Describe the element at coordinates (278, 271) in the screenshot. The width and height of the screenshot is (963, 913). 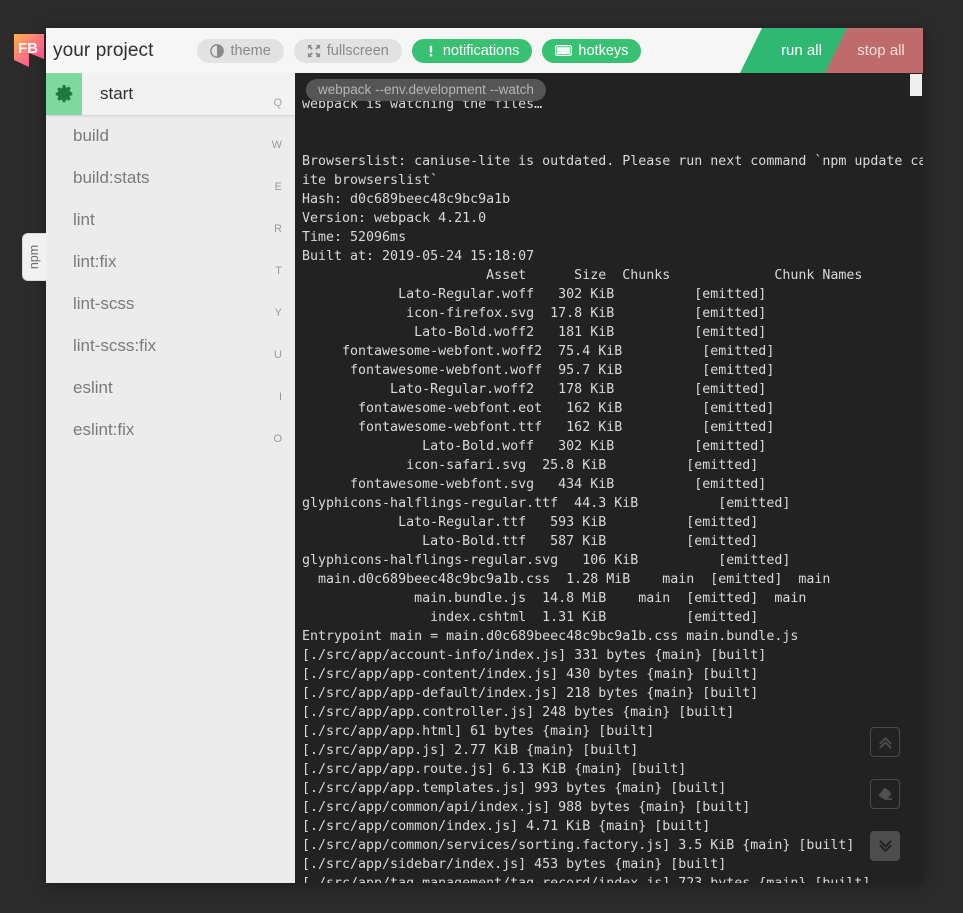
I see `sidebar-task-hotkey: T` at that location.